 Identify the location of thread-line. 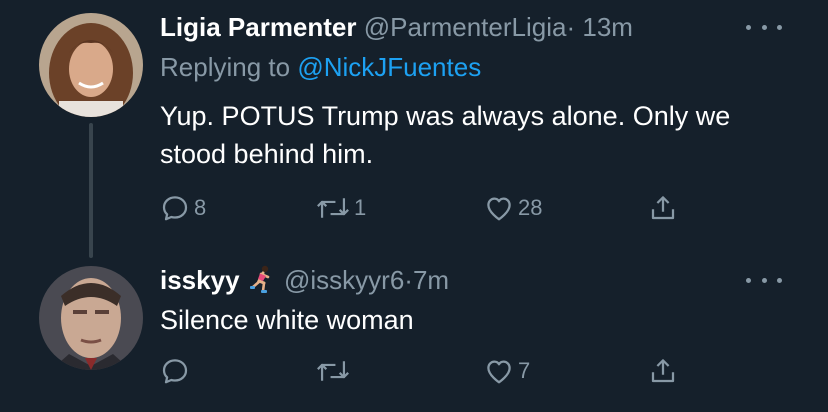
(91, 190).